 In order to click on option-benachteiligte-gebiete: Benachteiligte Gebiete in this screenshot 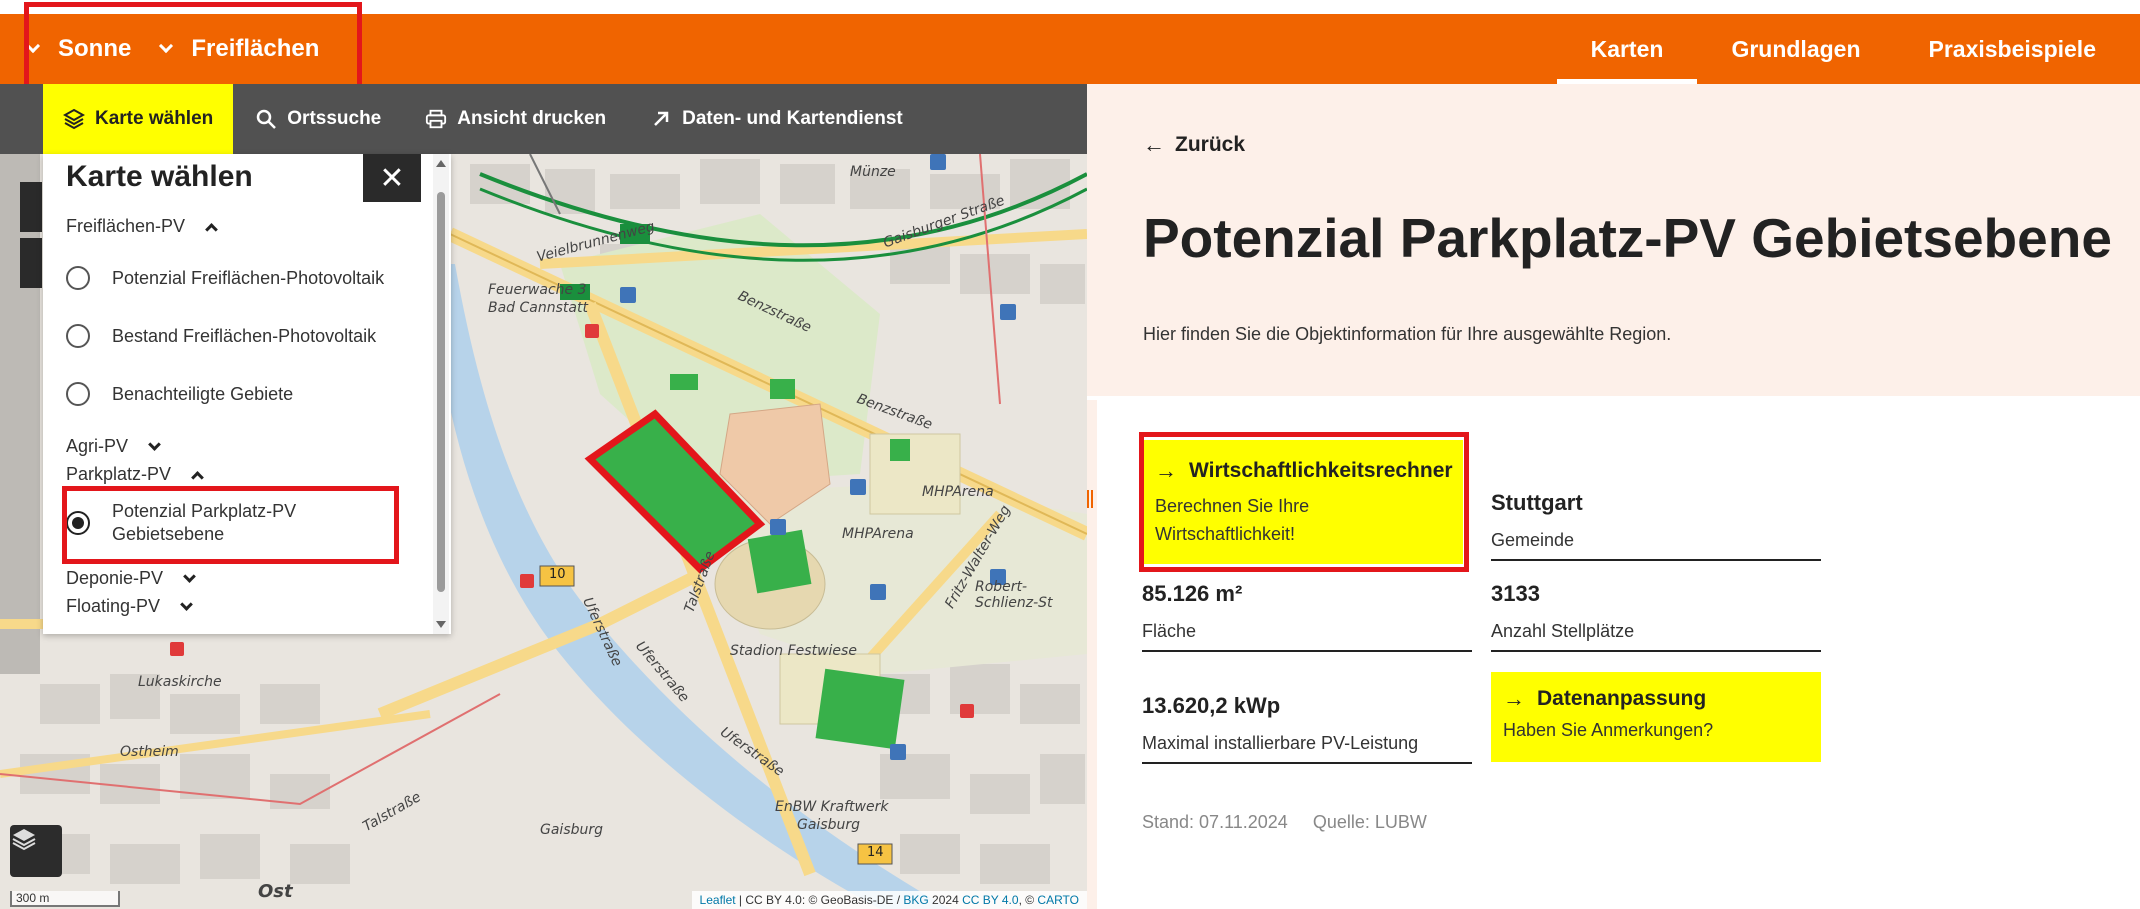, I will do `click(179, 394)`.